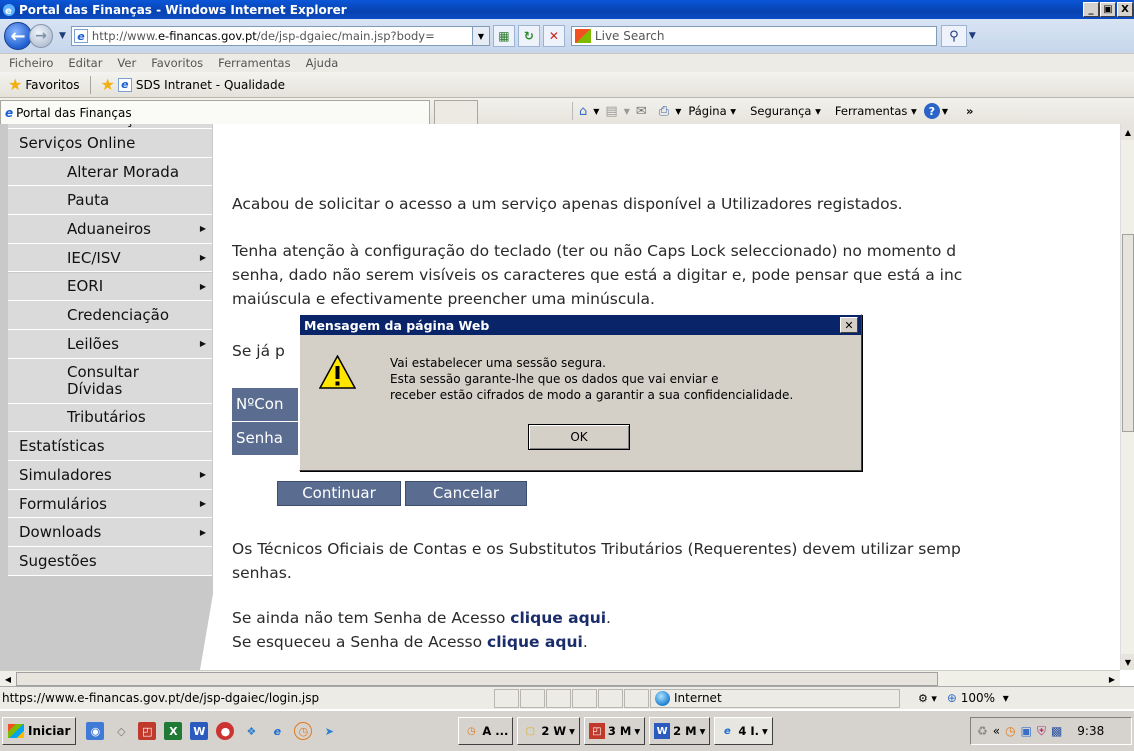  What do you see at coordinates (481, 36) in the screenshot?
I see `url-dropdown-button: ▼` at bounding box center [481, 36].